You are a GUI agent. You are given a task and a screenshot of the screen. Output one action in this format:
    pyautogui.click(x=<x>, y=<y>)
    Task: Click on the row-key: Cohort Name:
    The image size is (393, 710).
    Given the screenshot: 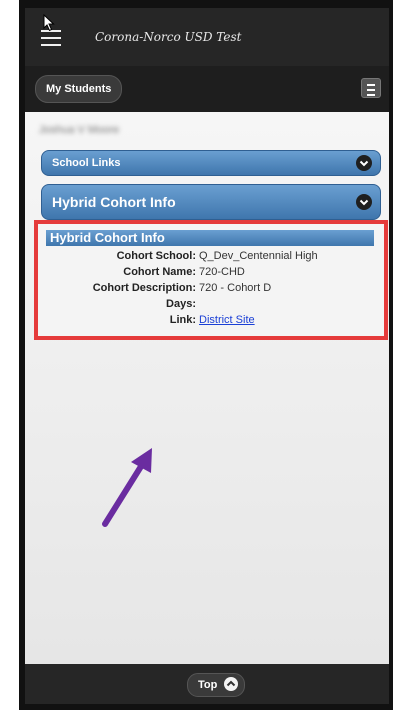 What is the action you would take?
    pyautogui.click(x=159, y=272)
    